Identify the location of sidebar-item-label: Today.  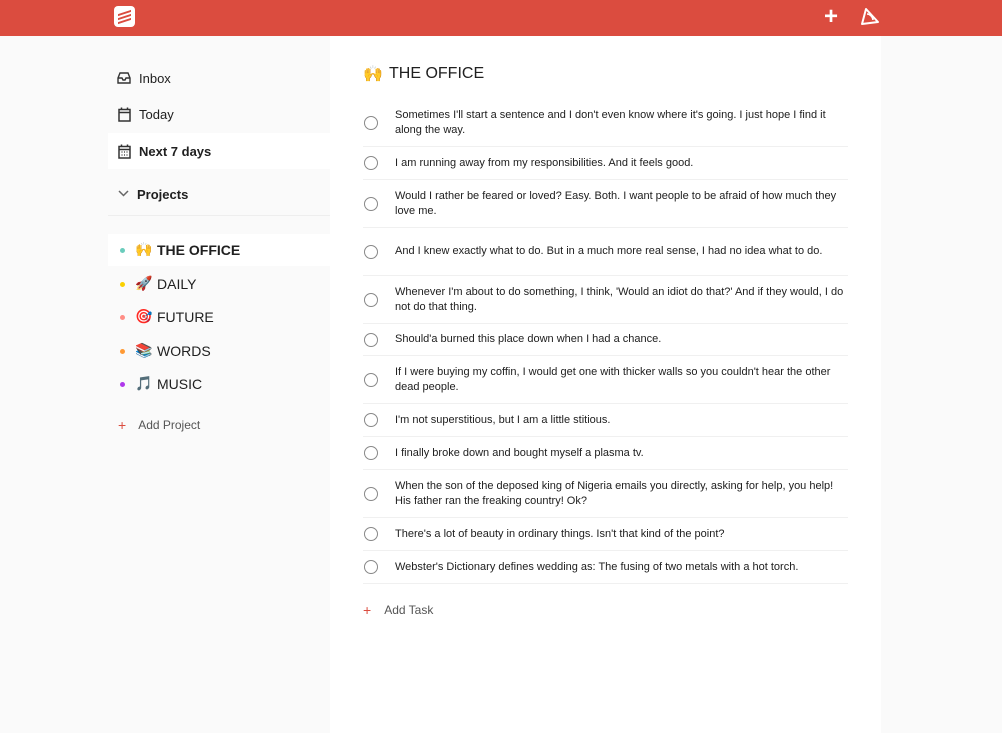
(156, 114).